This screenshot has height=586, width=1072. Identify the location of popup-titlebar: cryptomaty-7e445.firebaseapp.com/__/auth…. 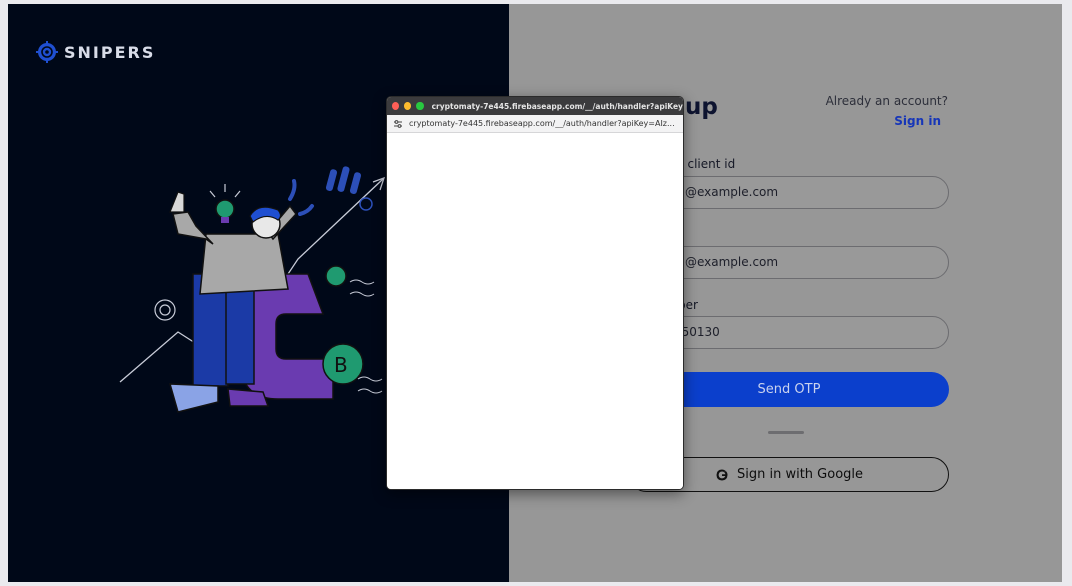
(535, 106).